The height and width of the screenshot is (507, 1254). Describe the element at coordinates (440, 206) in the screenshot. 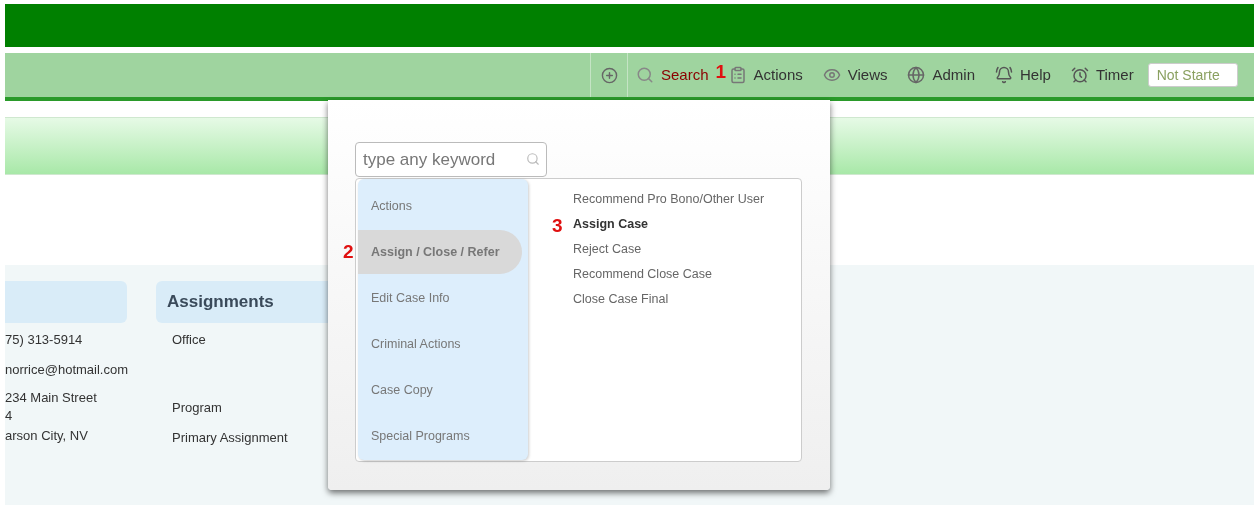

I see `category-tab: Actions` at that location.